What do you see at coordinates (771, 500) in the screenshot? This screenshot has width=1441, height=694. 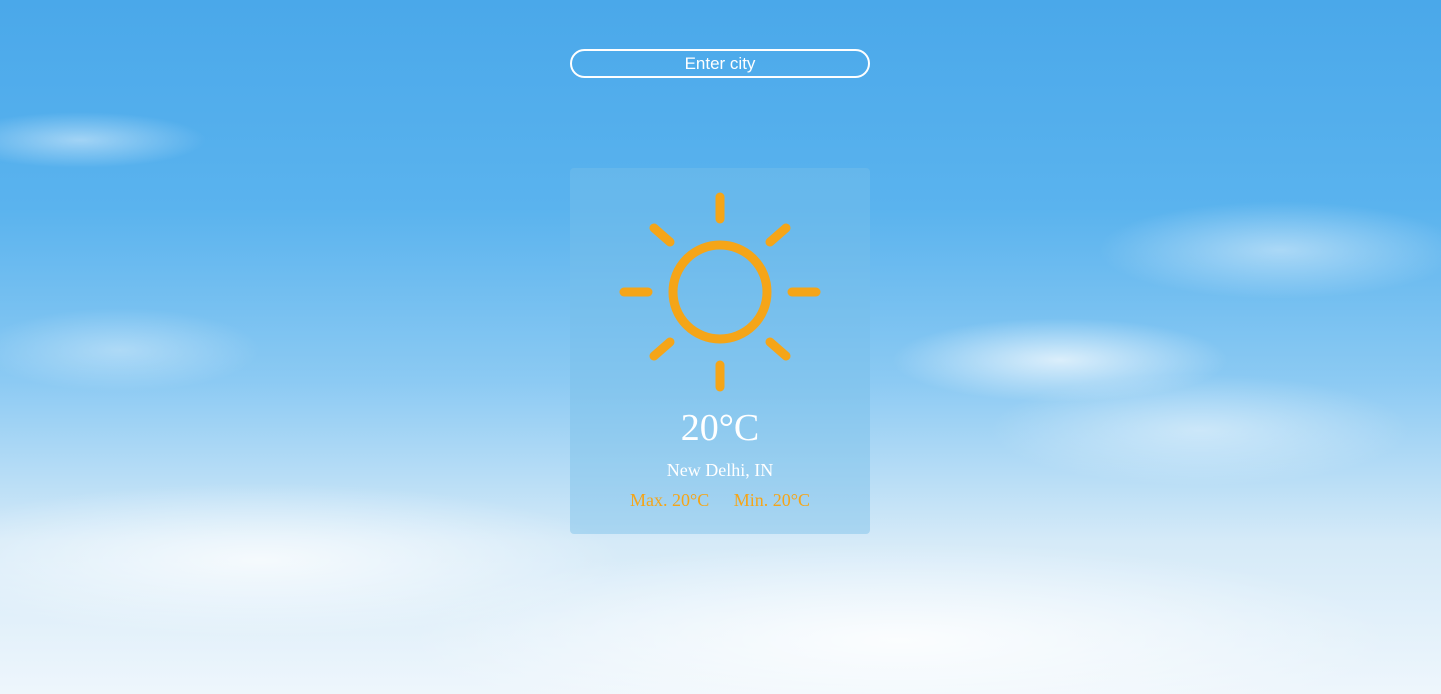 I see `min-temperature: Min. 20°C` at bounding box center [771, 500].